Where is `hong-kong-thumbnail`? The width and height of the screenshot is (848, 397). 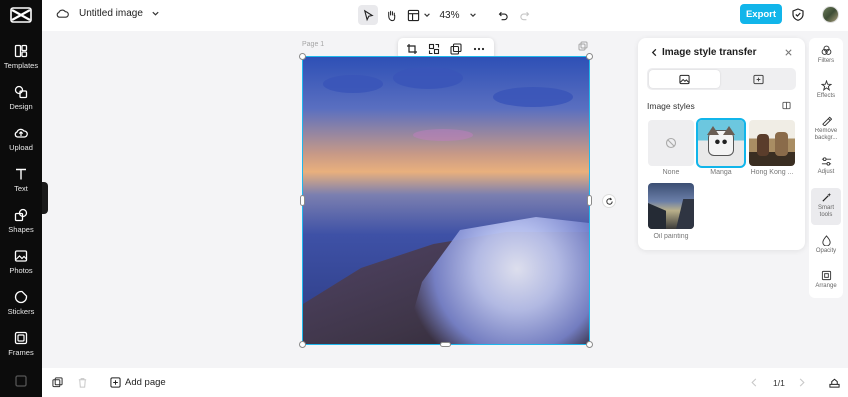 hong-kong-thumbnail is located at coordinates (763, 145).